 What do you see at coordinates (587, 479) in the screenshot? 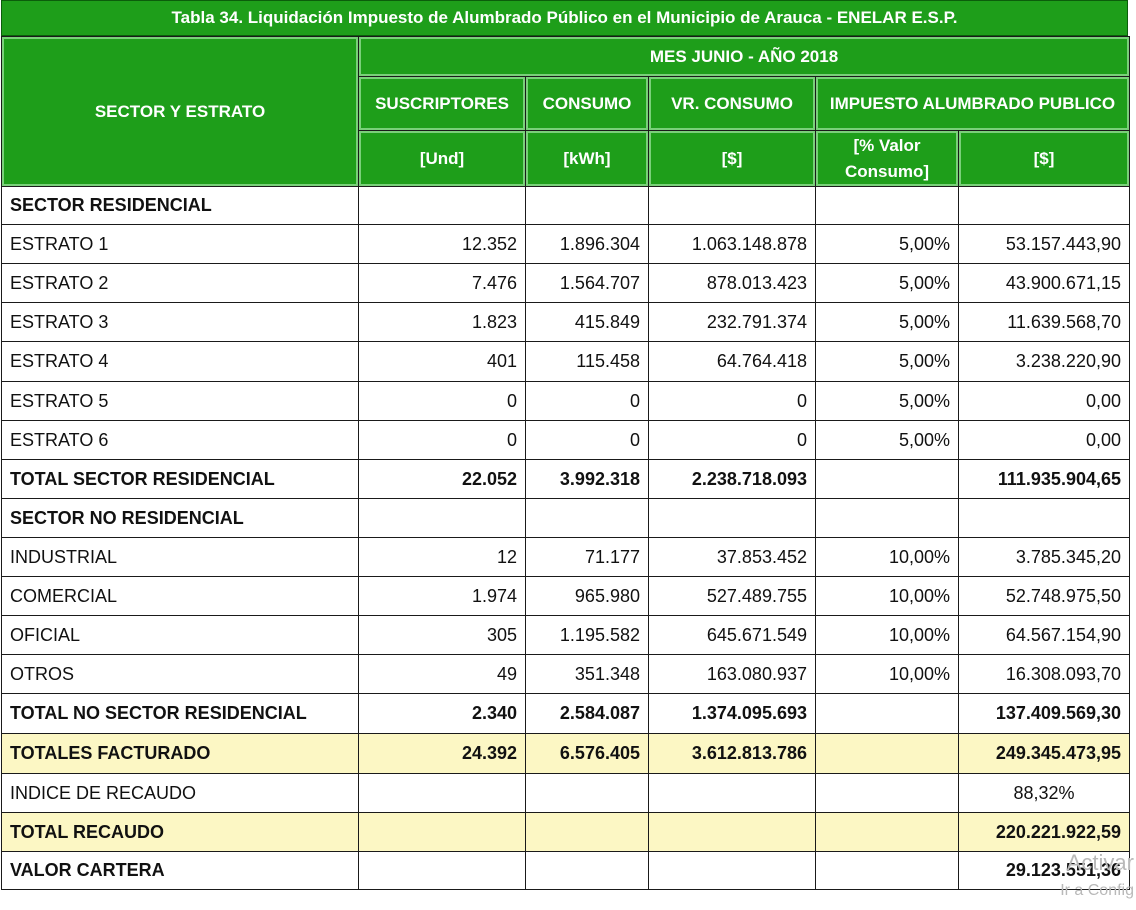
I see `cell-consumo: 3.992.318` at bounding box center [587, 479].